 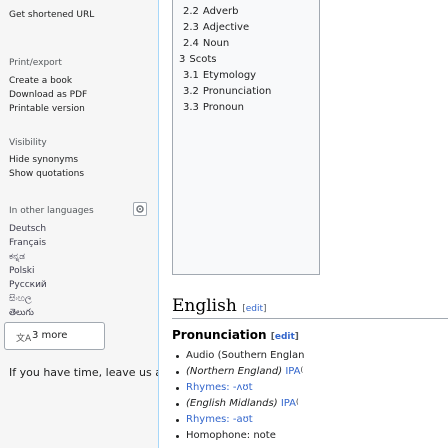 What do you see at coordinates (219, 306) in the screenshot?
I see `section-heading-english: English [edit]` at bounding box center [219, 306].